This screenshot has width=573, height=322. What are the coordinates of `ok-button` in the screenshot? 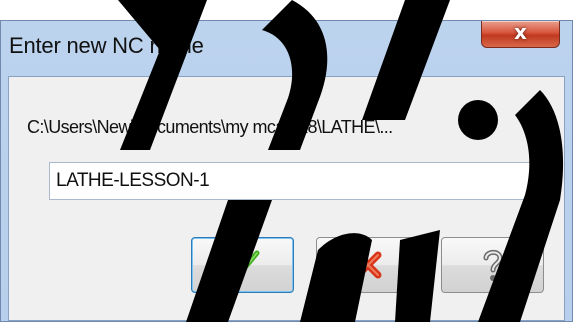 It's located at (242, 265).